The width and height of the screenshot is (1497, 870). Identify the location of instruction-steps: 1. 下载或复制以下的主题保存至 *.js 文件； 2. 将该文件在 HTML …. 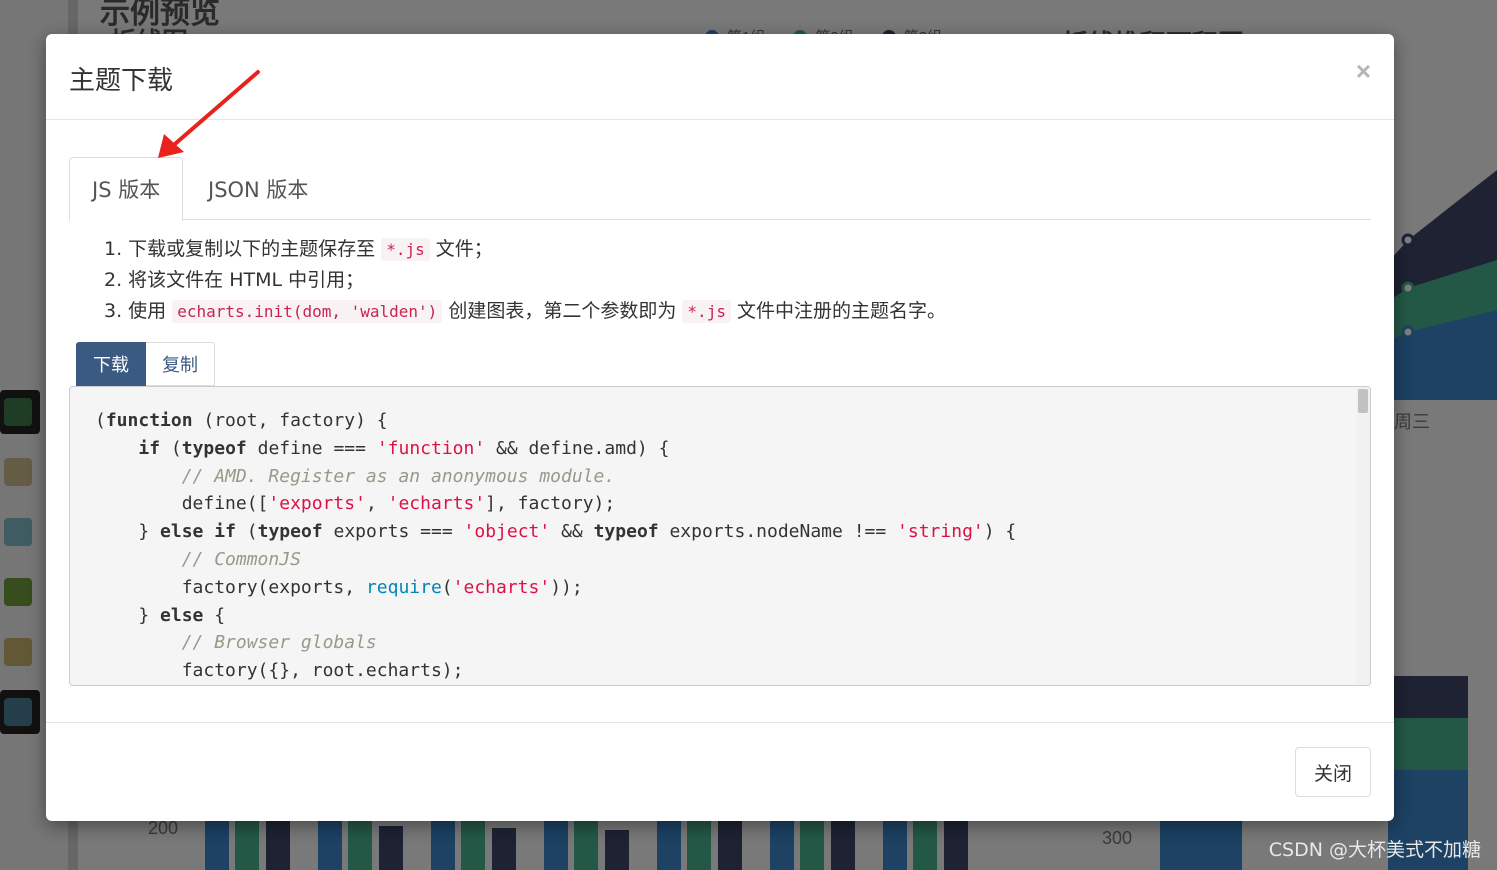
(525, 280).